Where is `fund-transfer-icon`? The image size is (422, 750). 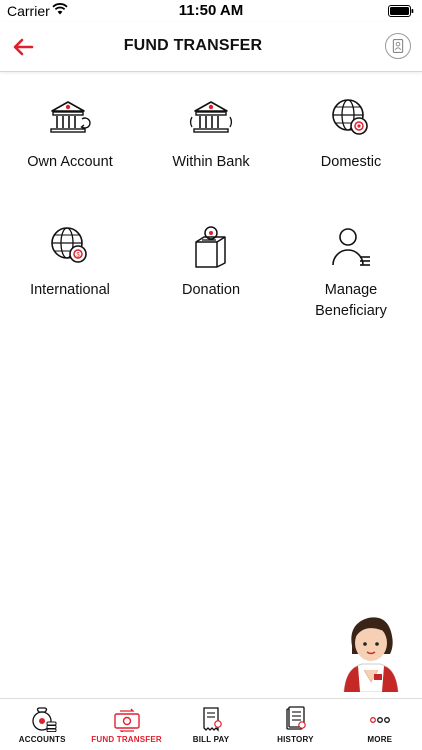 fund-transfer-icon is located at coordinates (126, 720).